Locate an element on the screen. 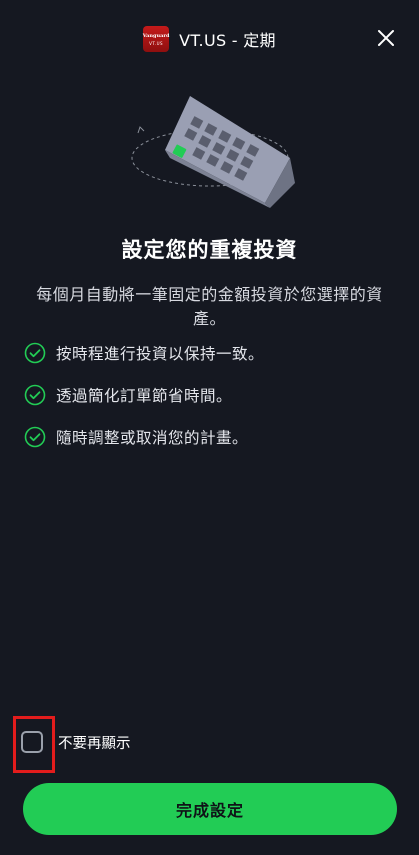 This screenshot has height=855, width=419. benefit-item: 按時程進行投資以保持一致。 is located at coordinates (209, 353).